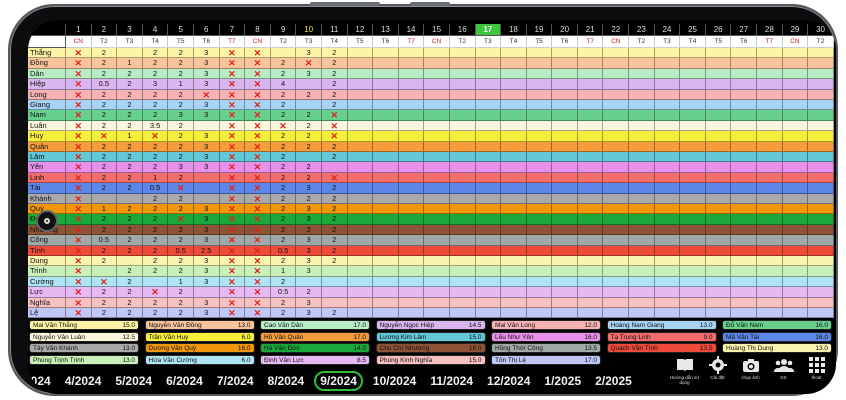  What do you see at coordinates (235, 381) in the screenshot?
I see `month-tab: 7/2024` at bounding box center [235, 381].